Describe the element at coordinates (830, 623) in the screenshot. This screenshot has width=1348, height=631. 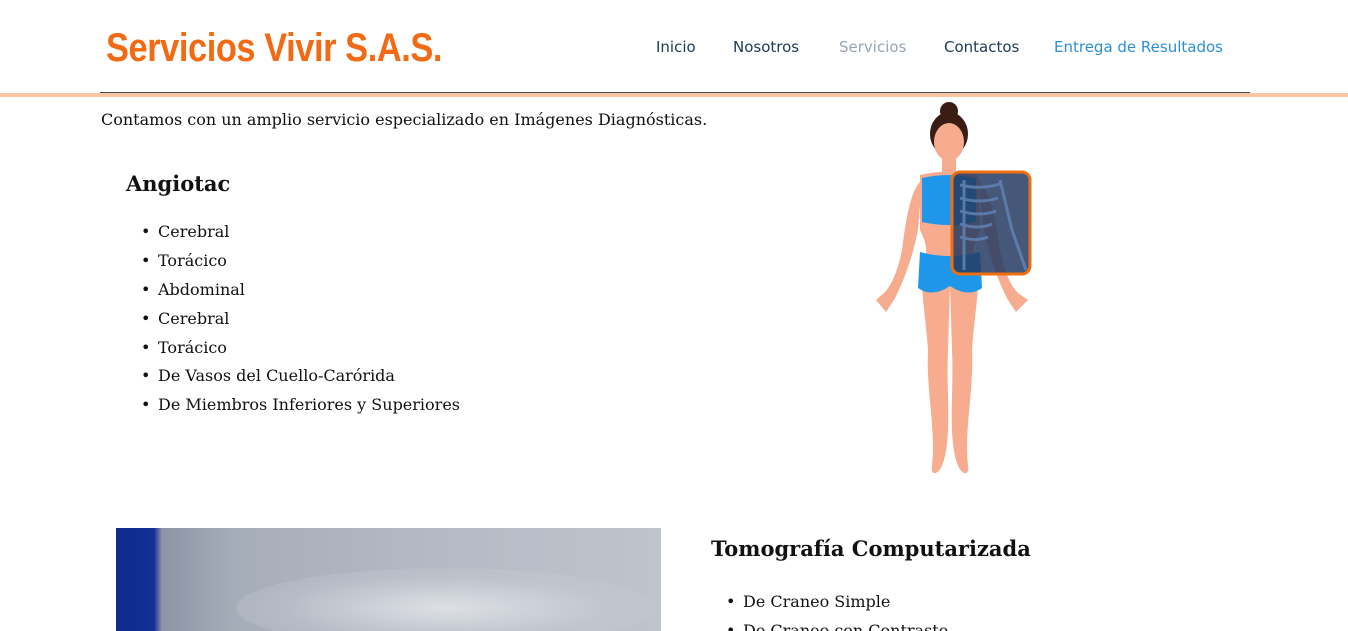
I see `list-item: De Craneo con Contraste` at that location.